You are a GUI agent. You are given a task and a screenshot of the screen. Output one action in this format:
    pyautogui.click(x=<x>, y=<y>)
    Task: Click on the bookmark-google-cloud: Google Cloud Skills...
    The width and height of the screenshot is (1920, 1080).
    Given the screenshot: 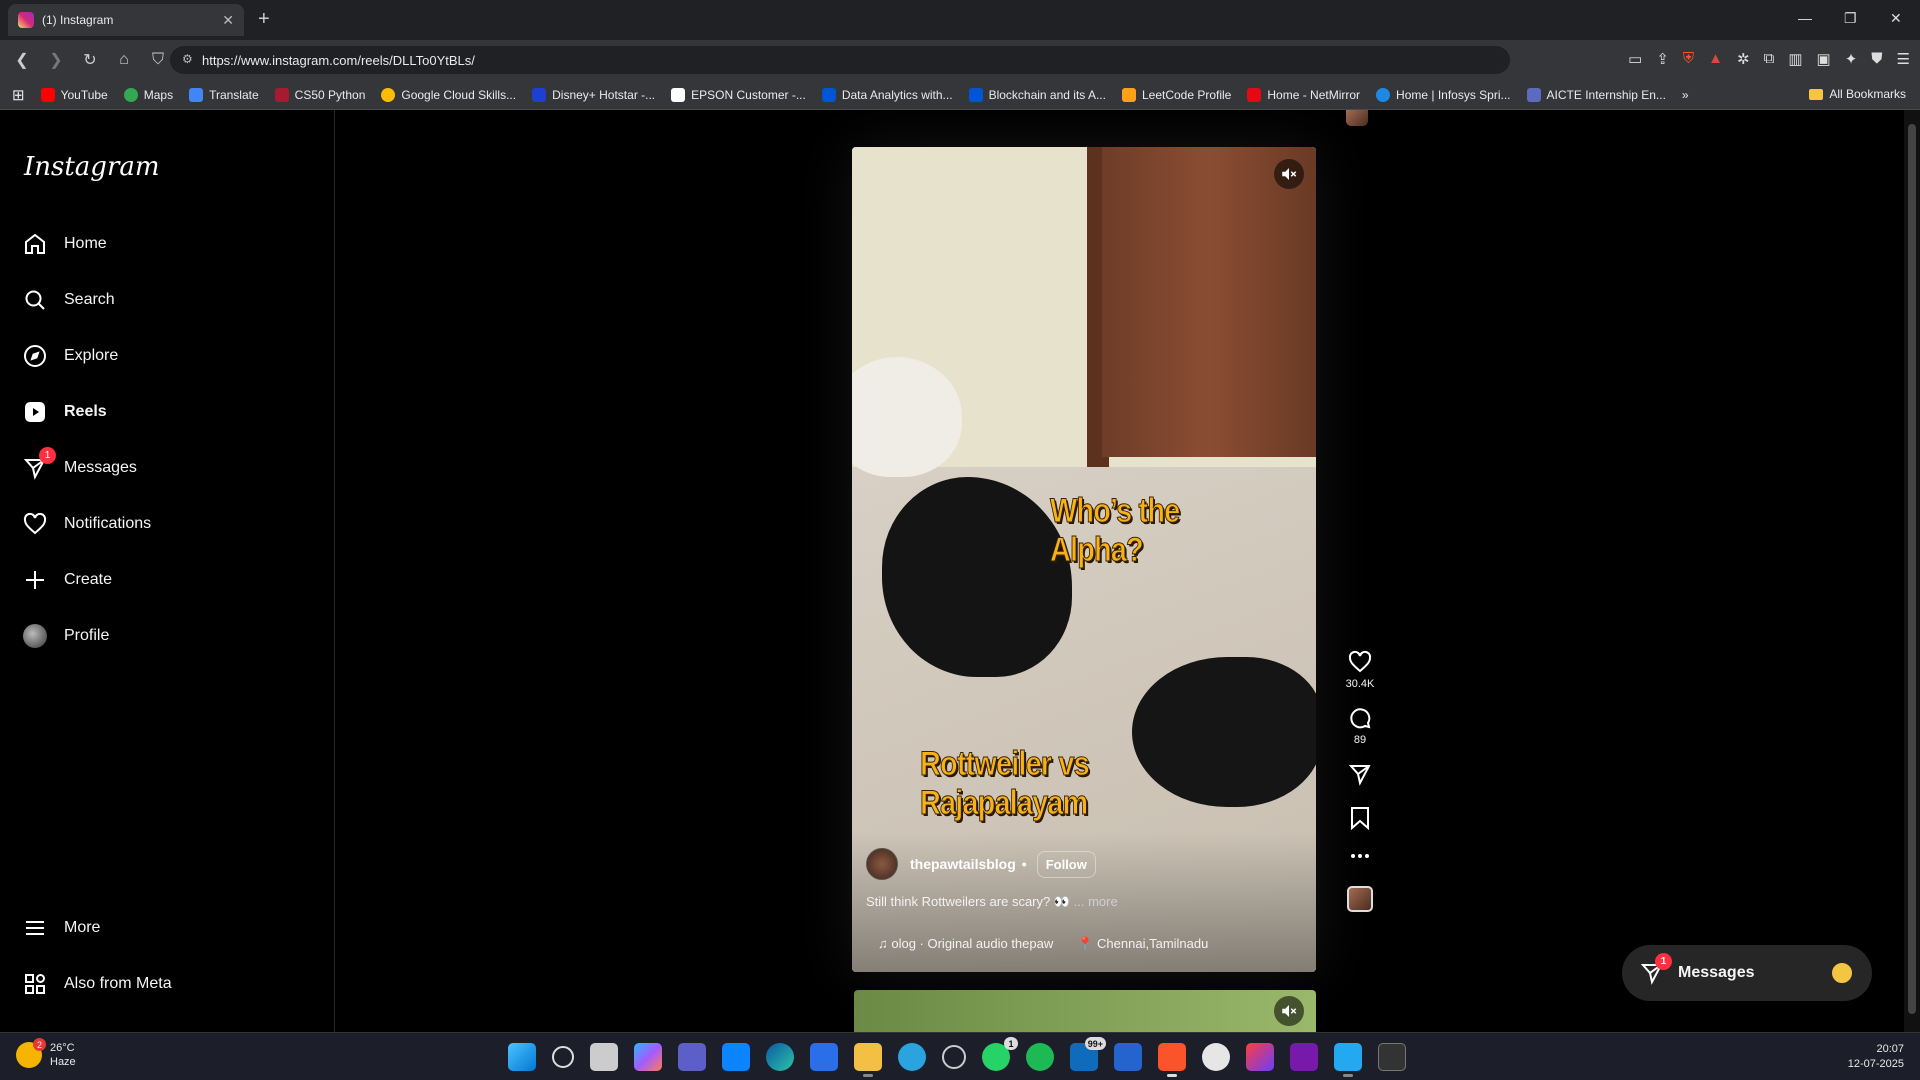 What is the action you would take?
    pyautogui.click(x=448, y=94)
    